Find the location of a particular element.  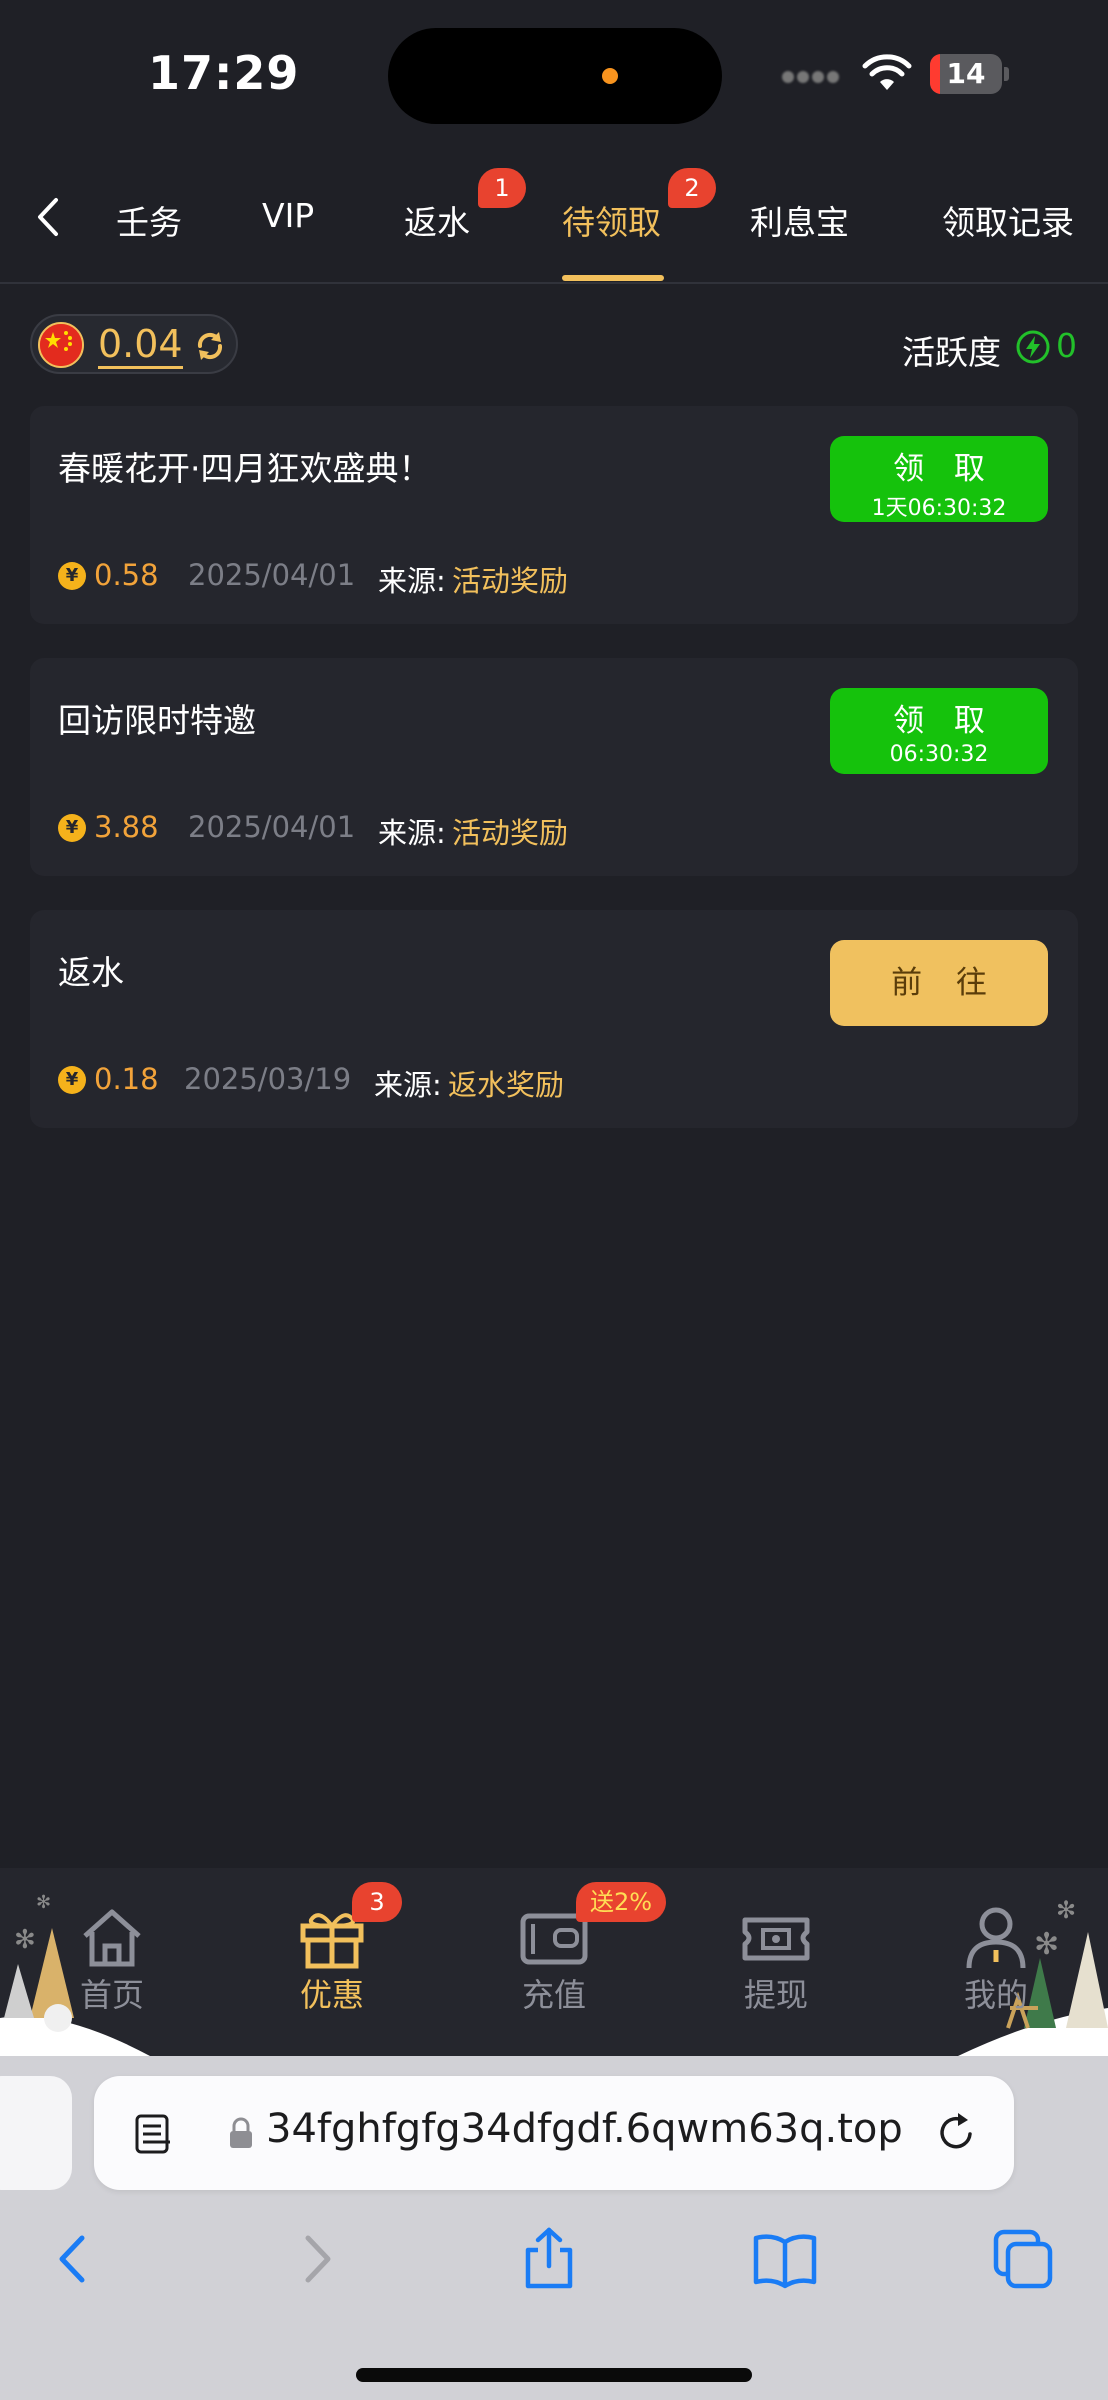

nav-offers-badge: 3 is located at coordinates (377, 1902).